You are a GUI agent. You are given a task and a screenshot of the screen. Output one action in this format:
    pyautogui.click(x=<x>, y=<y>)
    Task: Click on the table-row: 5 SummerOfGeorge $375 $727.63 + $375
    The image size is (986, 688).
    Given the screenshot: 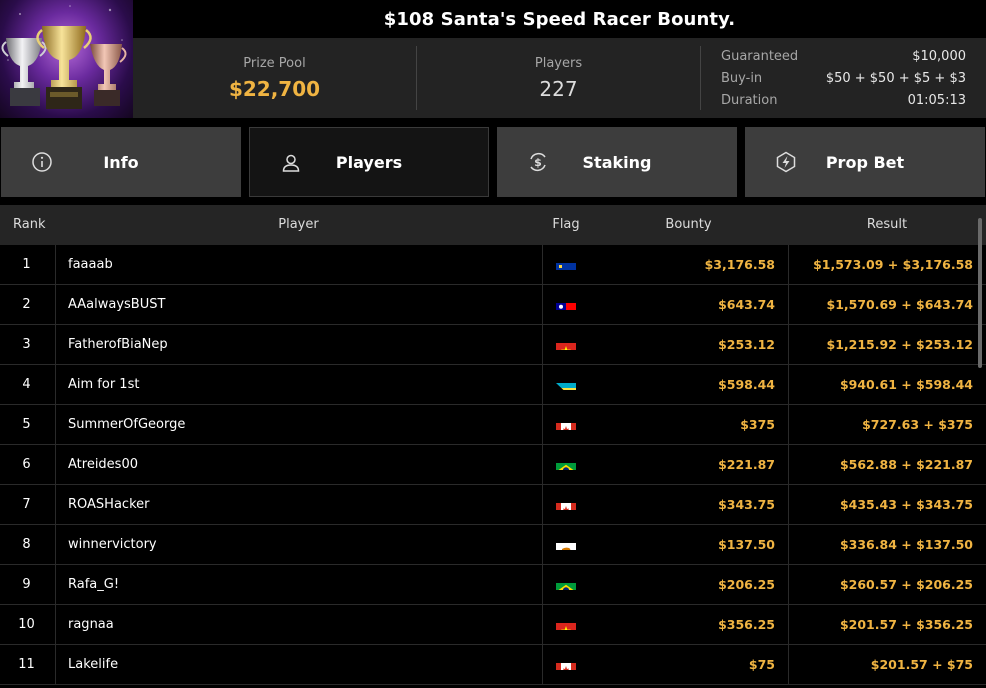 What is the action you would take?
    pyautogui.click(x=493, y=425)
    